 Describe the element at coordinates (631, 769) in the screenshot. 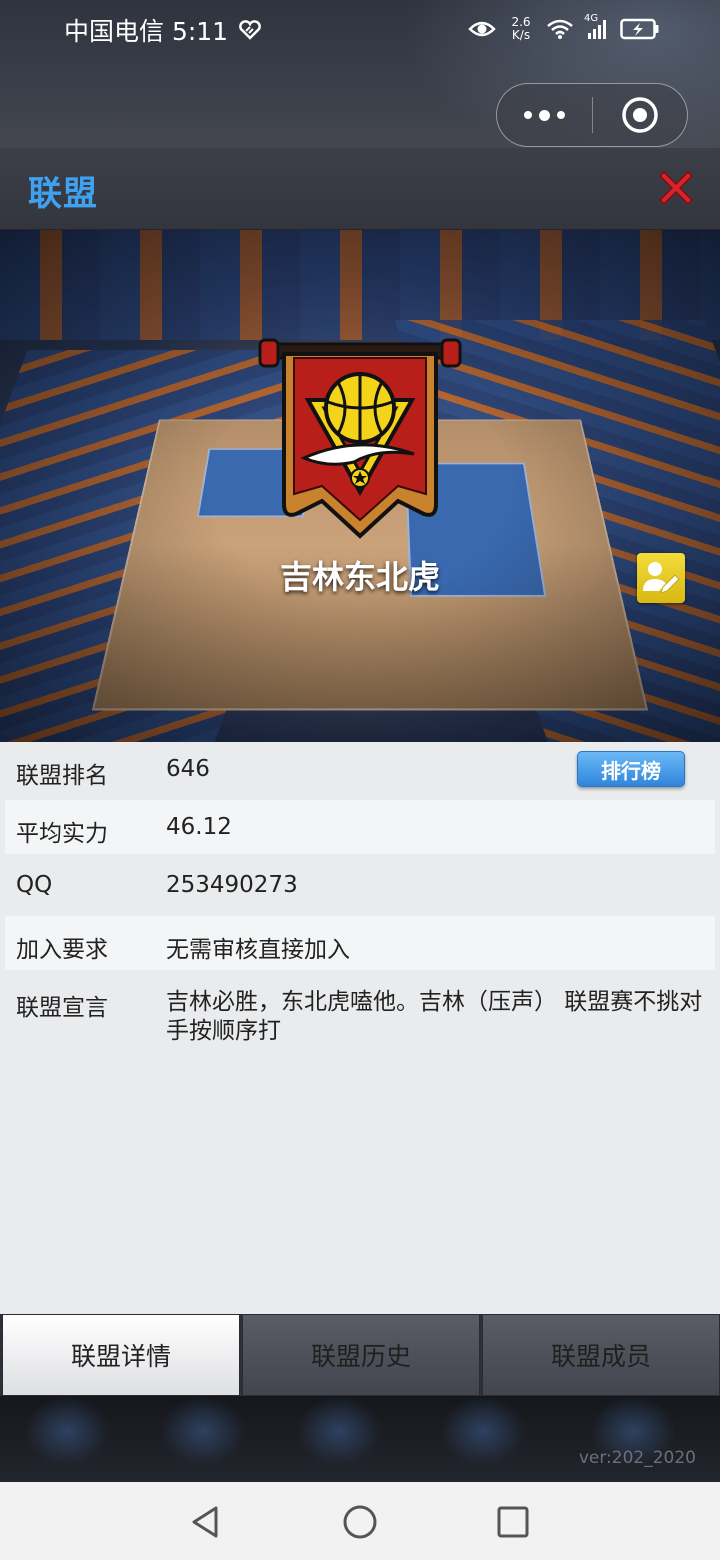

I see `leaderboard-button: 排行榜` at that location.